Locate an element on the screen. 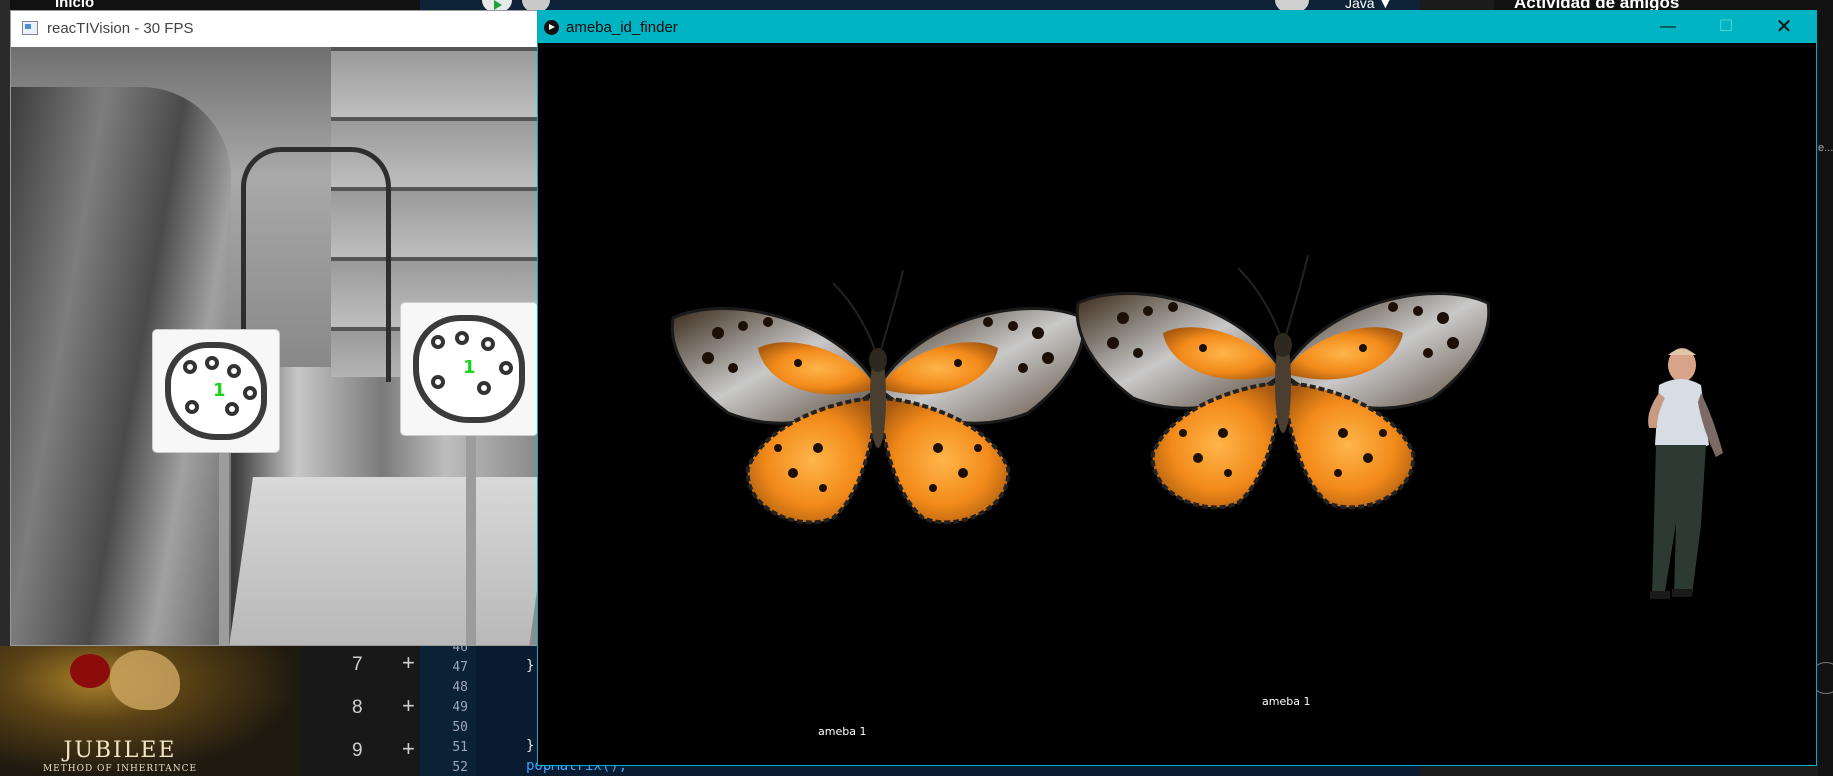 This screenshot has width=1833, height=776. album-title: JUBILEE is located at coordinates (120, 750).